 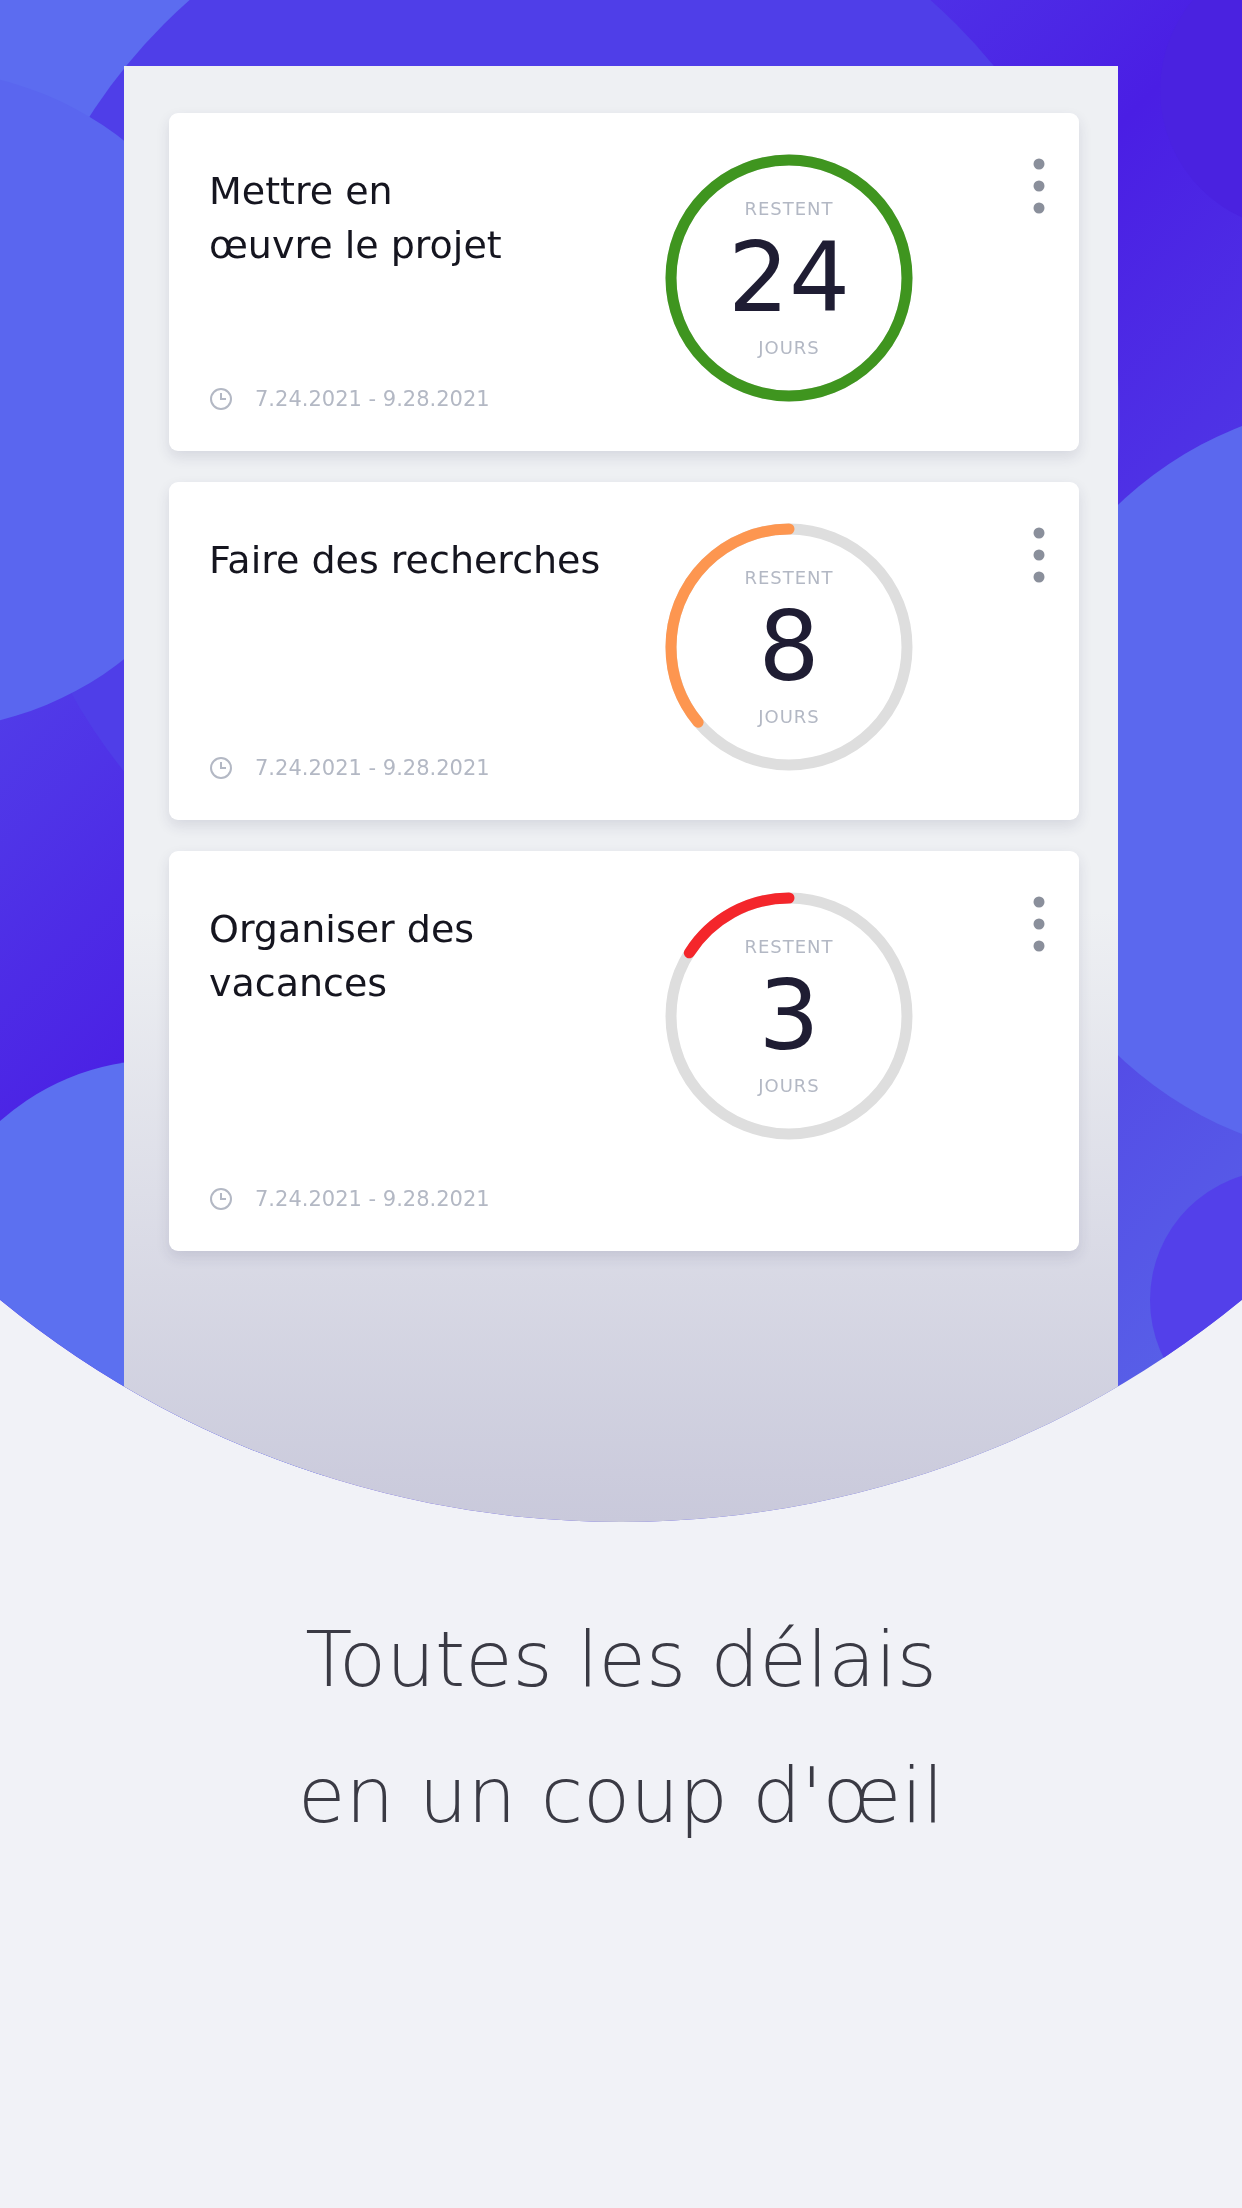 I want to click on task-card: Organiser des vacances 7.24.2021 - 9.28.2021 RESTENT 3 JOURS, so click(x=624, y=1051).